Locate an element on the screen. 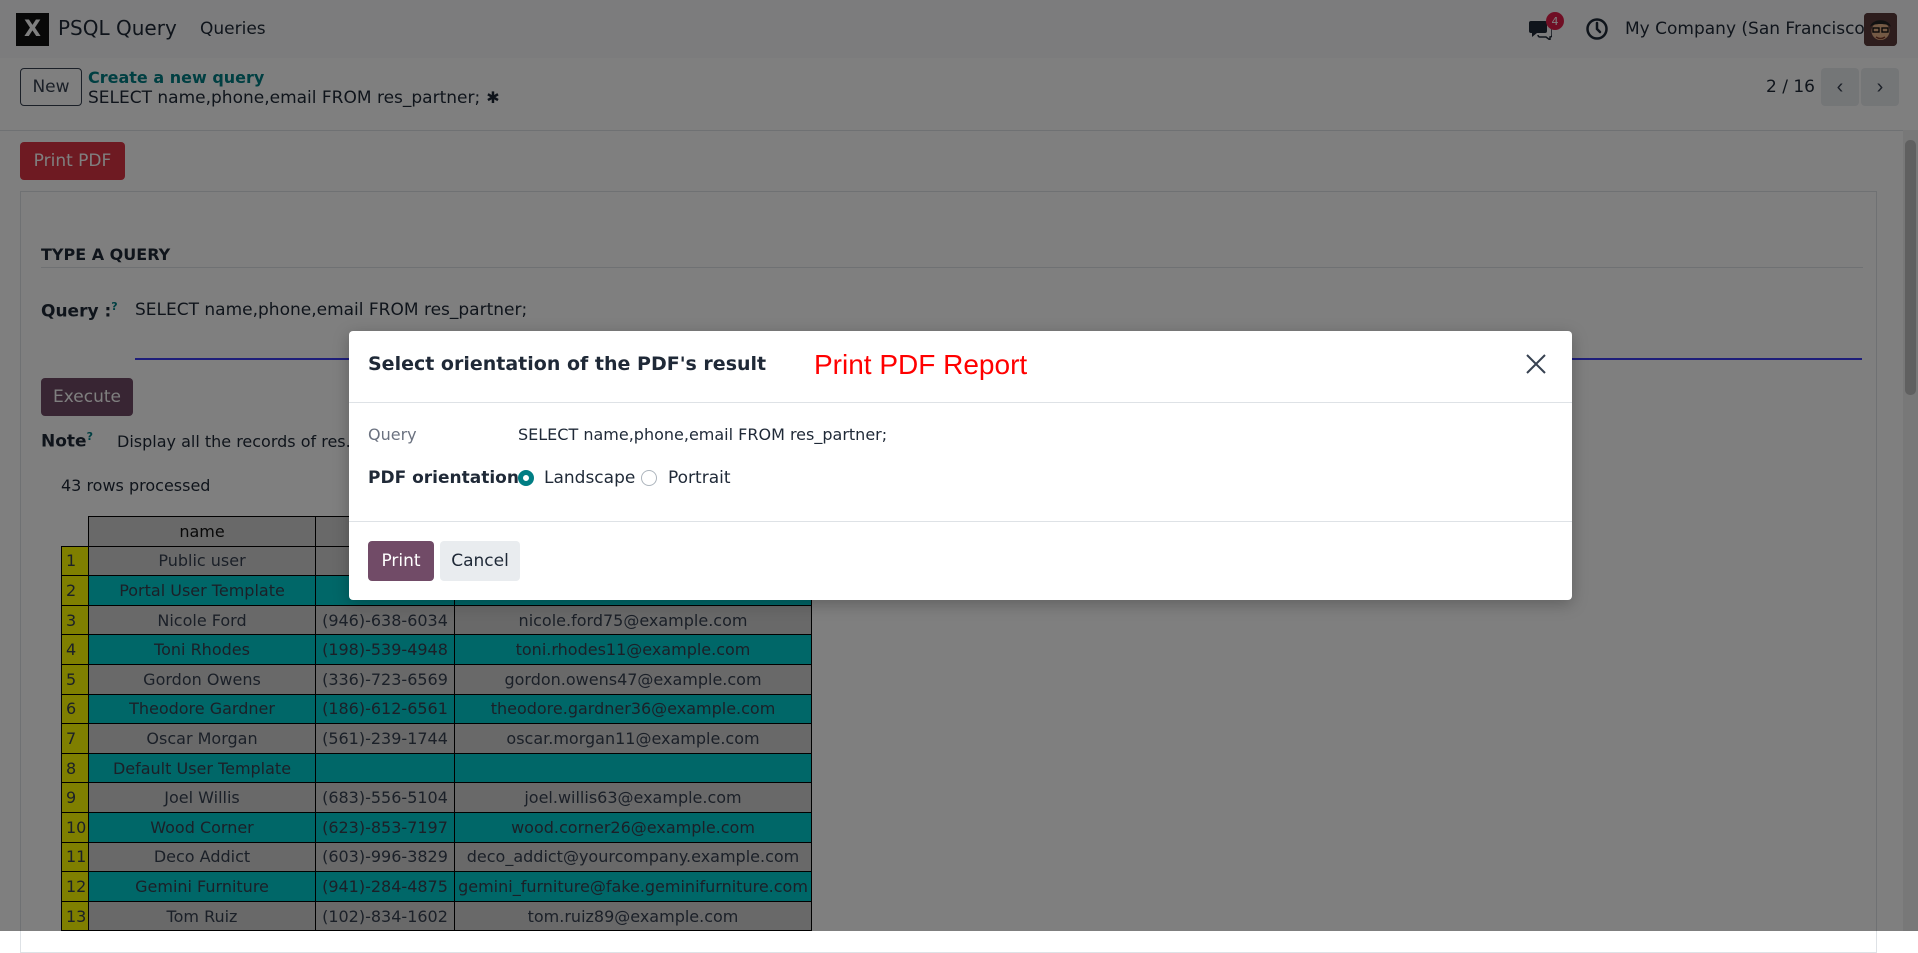  dialog-footer-divider is located at coordinates (960, 521).